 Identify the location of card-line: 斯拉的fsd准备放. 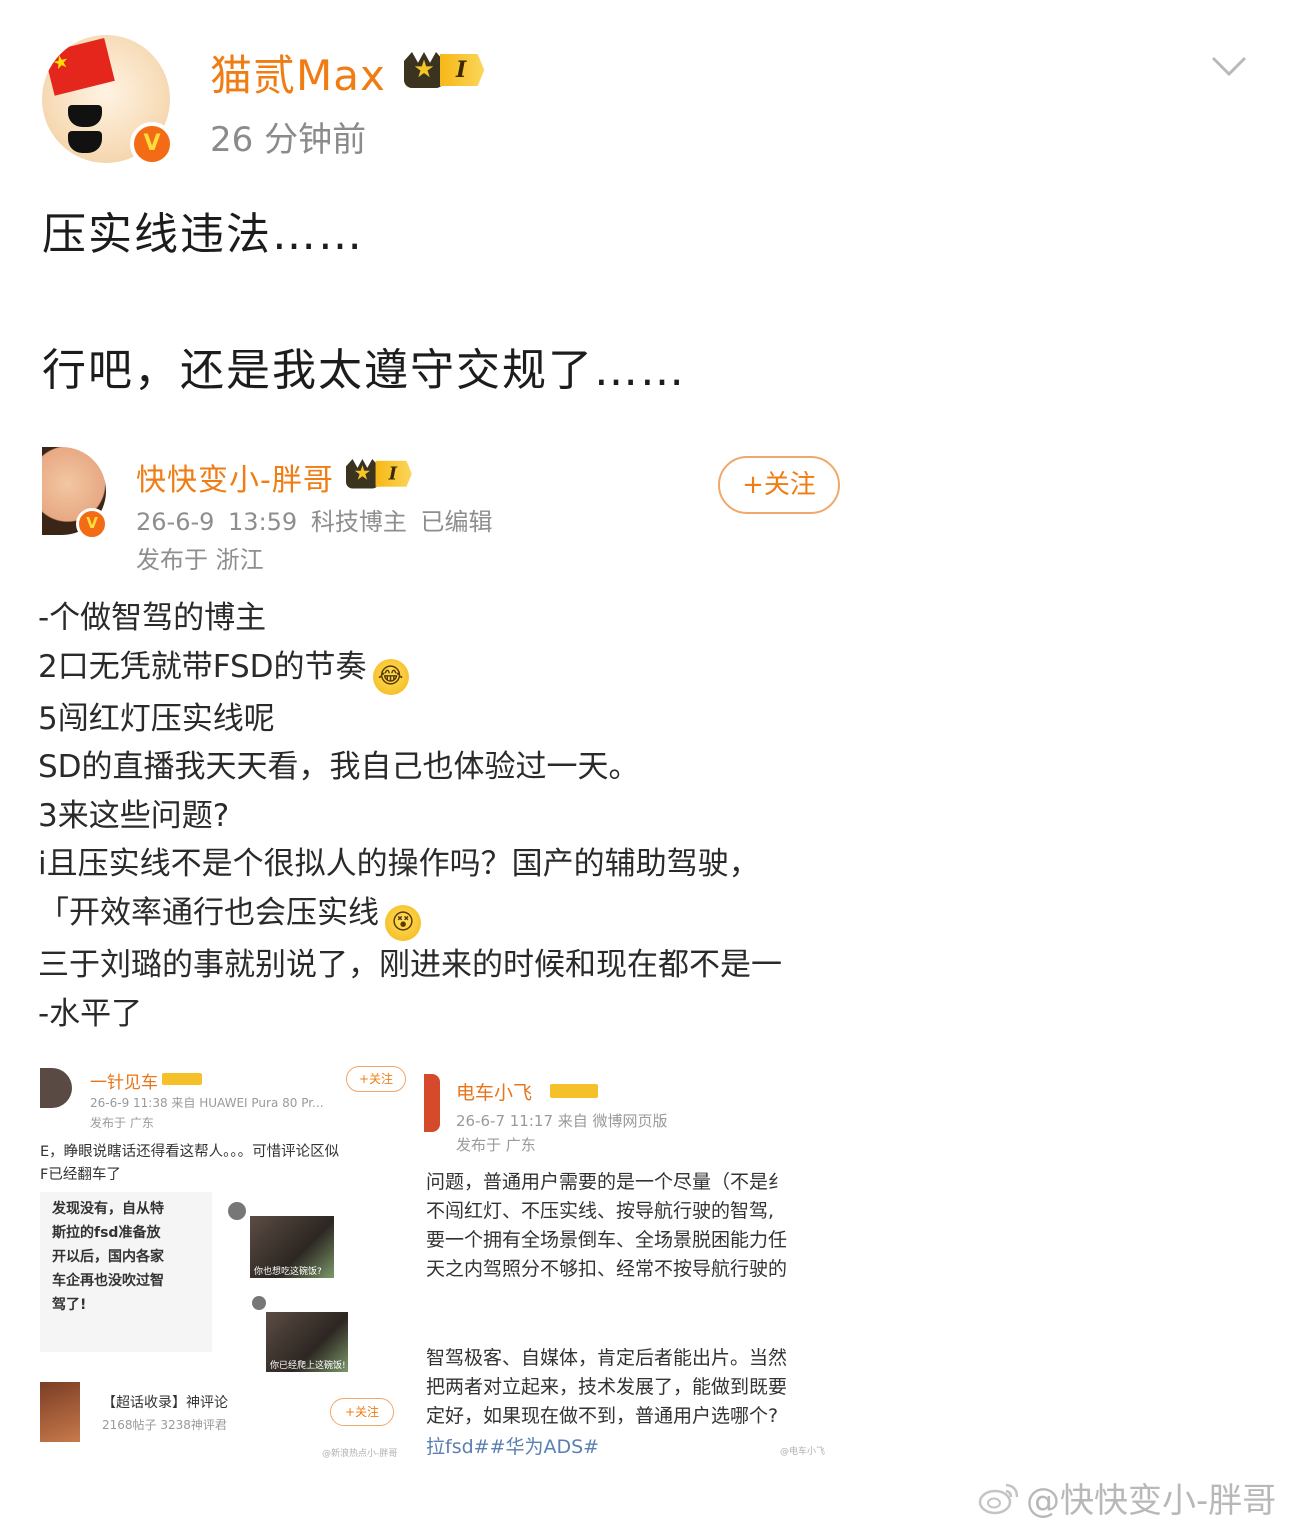
(106, 1233).